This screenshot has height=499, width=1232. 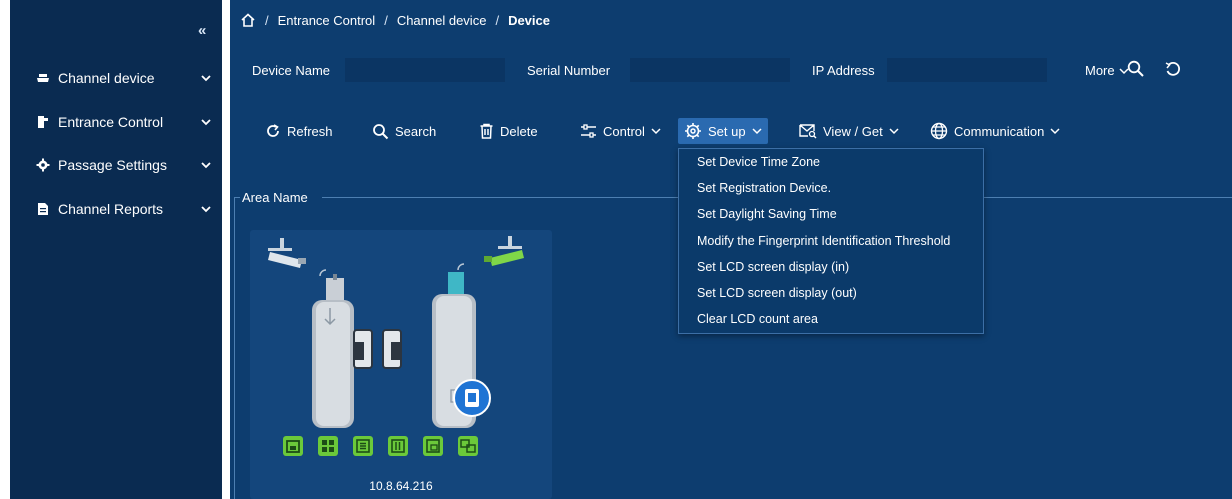 I want to click on communication-dropdown-button: Communication, so click(x=995, y=131).